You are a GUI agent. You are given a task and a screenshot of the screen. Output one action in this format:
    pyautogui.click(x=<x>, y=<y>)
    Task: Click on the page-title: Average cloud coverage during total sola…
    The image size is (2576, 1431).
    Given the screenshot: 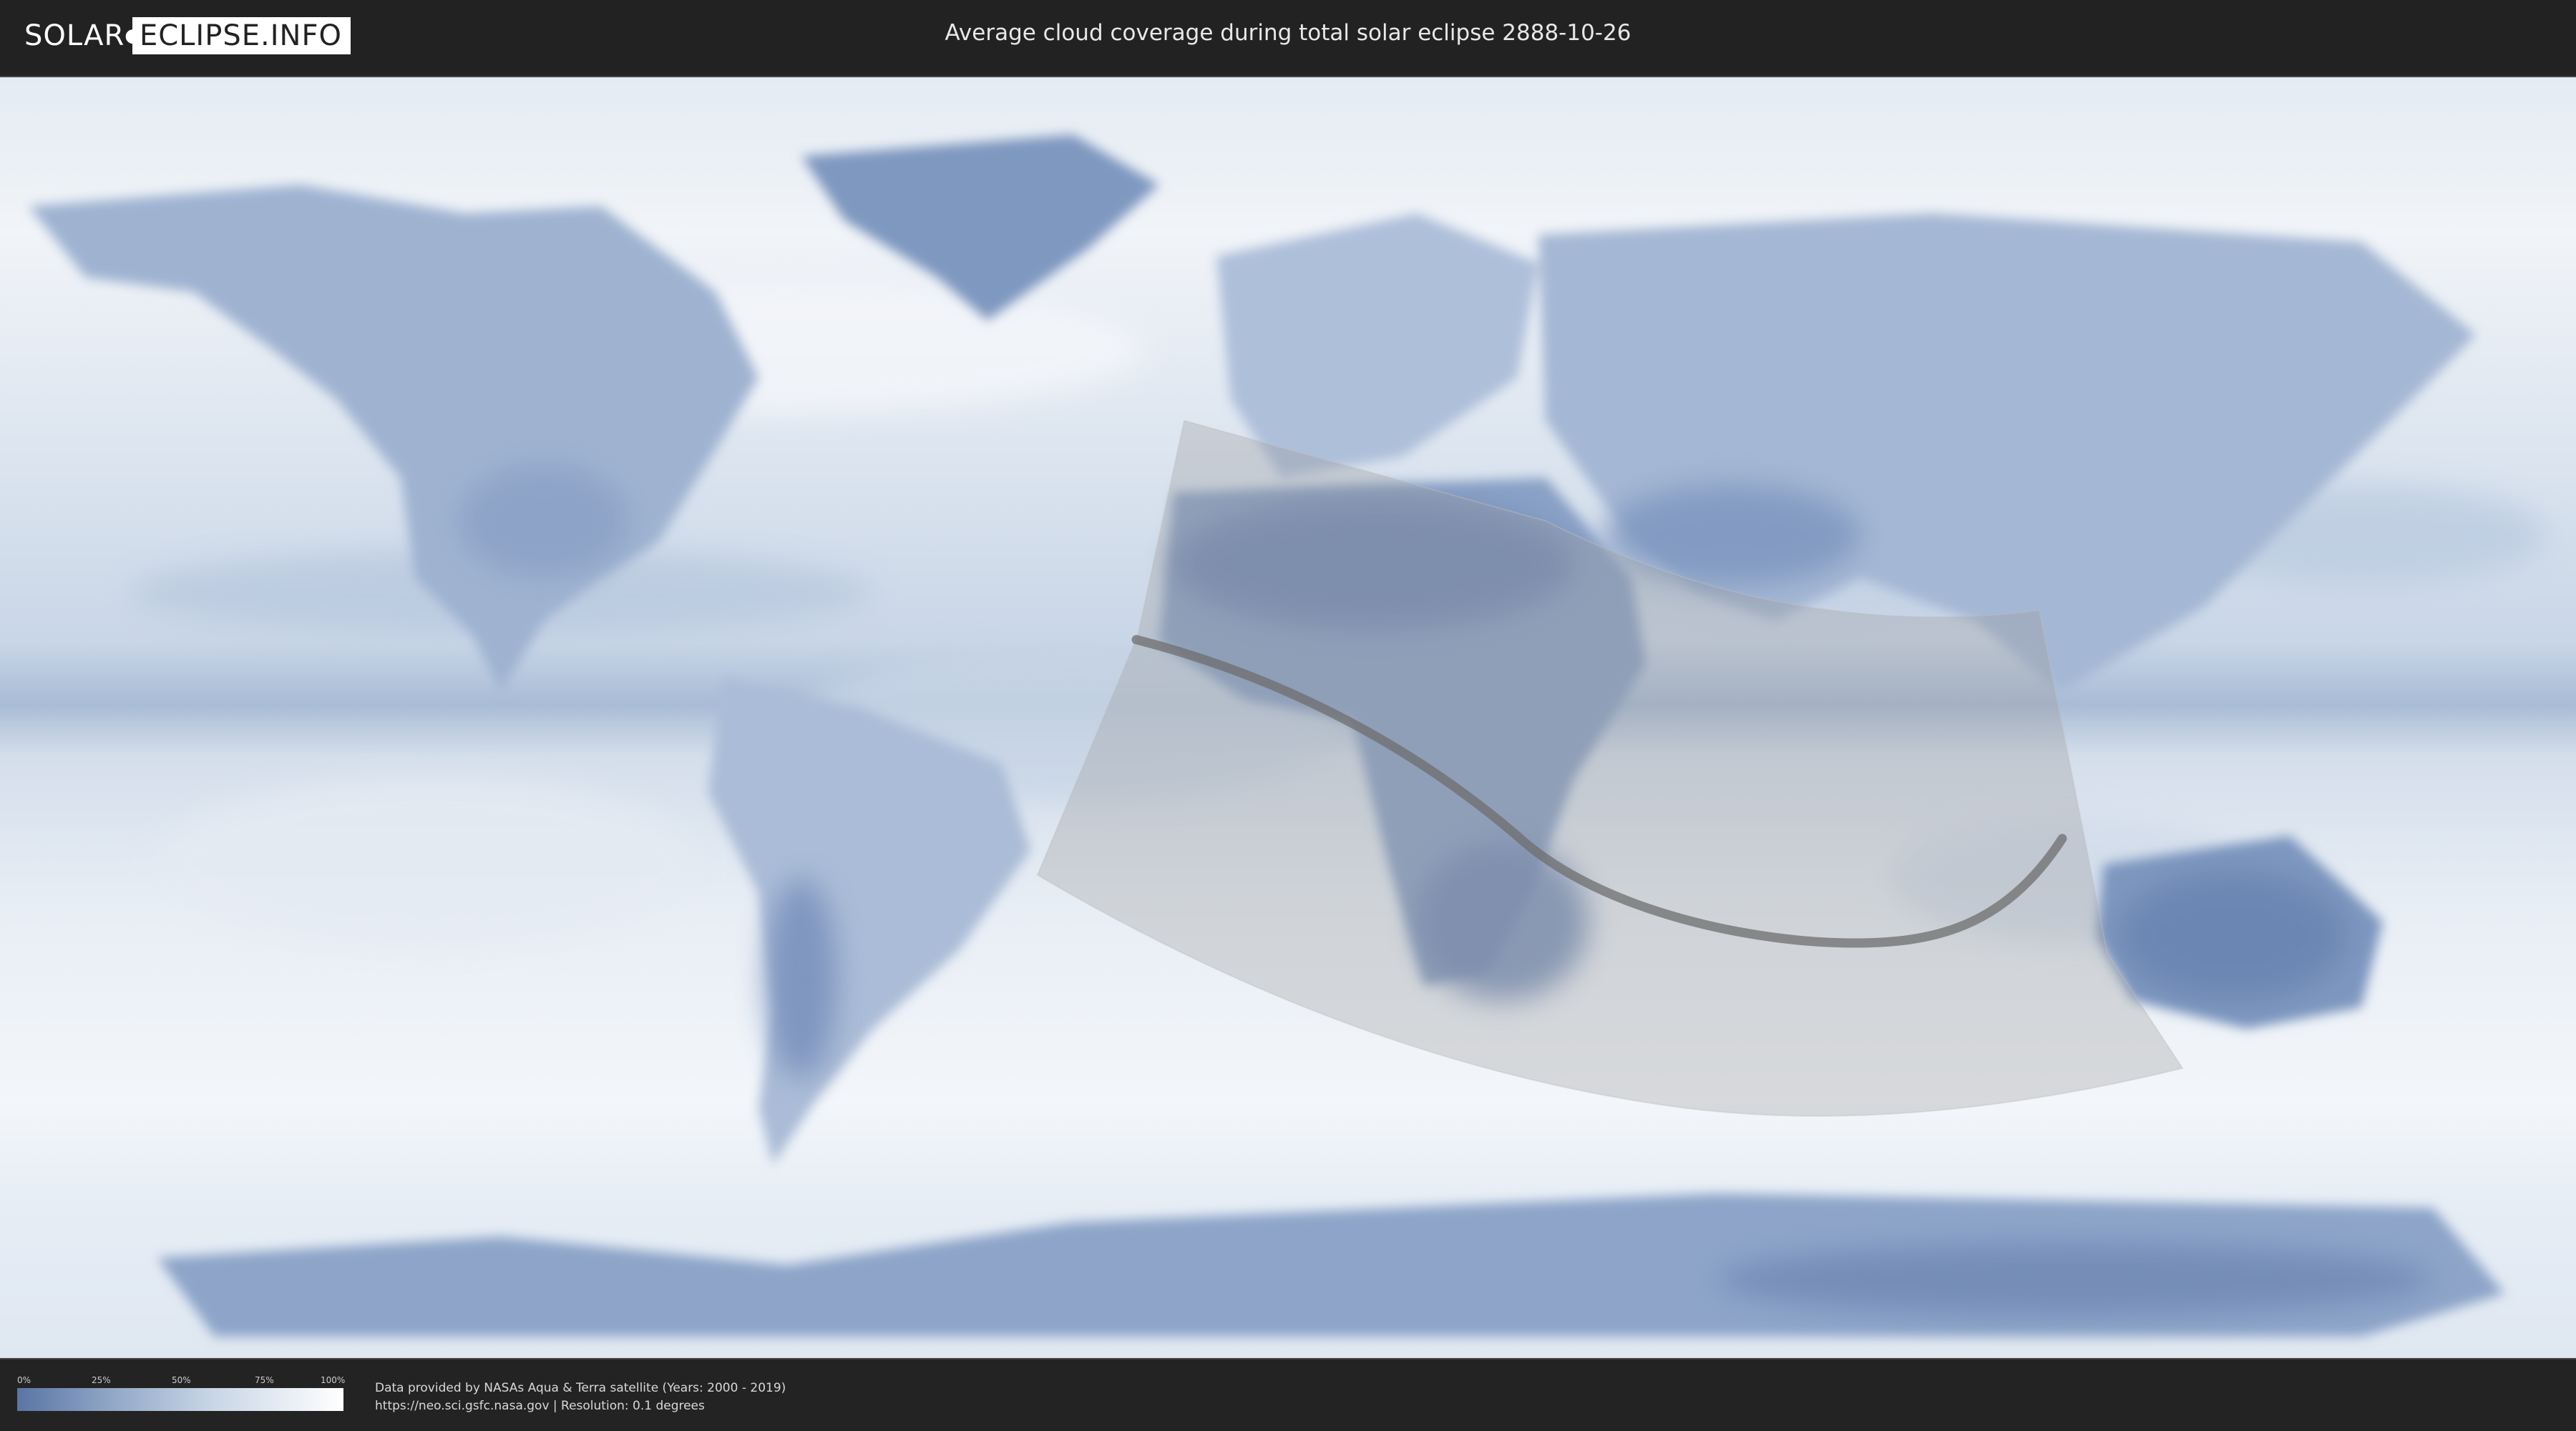 What is the action you would take?
    pyautogui.click(x=1288, y=33)
    